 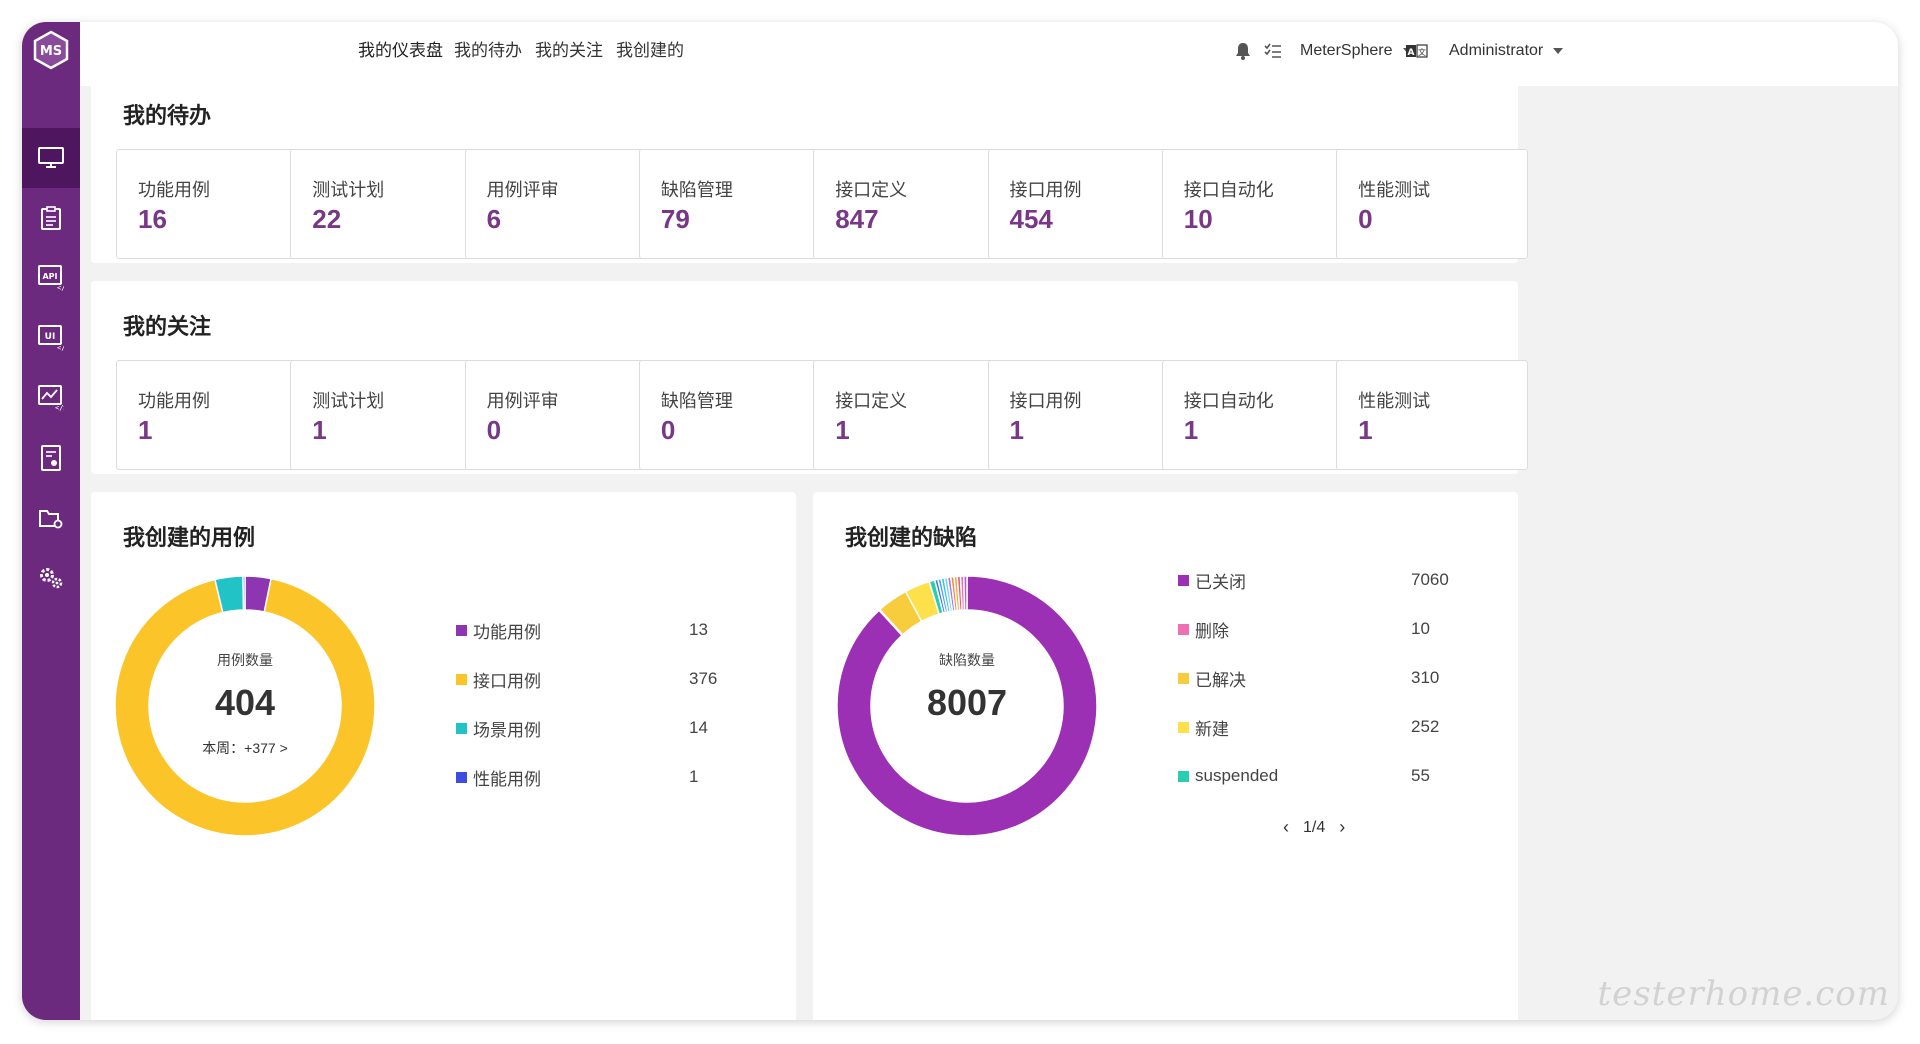 I want to click on stat-value: 847, so click(x=857, y=219).